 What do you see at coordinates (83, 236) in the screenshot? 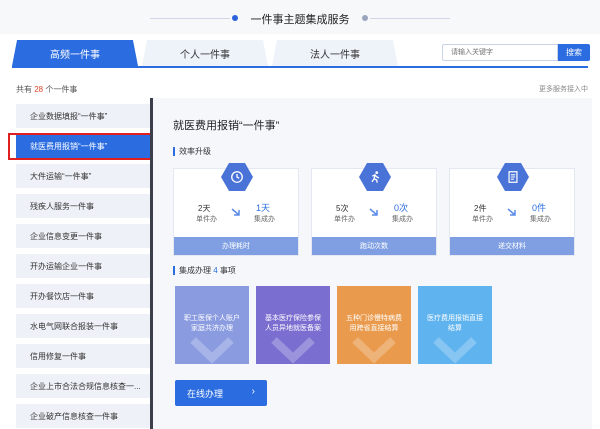
I see `sidebar-item-enterprise-change: 企业信息变更一件事` at bounding box center [83, 236].